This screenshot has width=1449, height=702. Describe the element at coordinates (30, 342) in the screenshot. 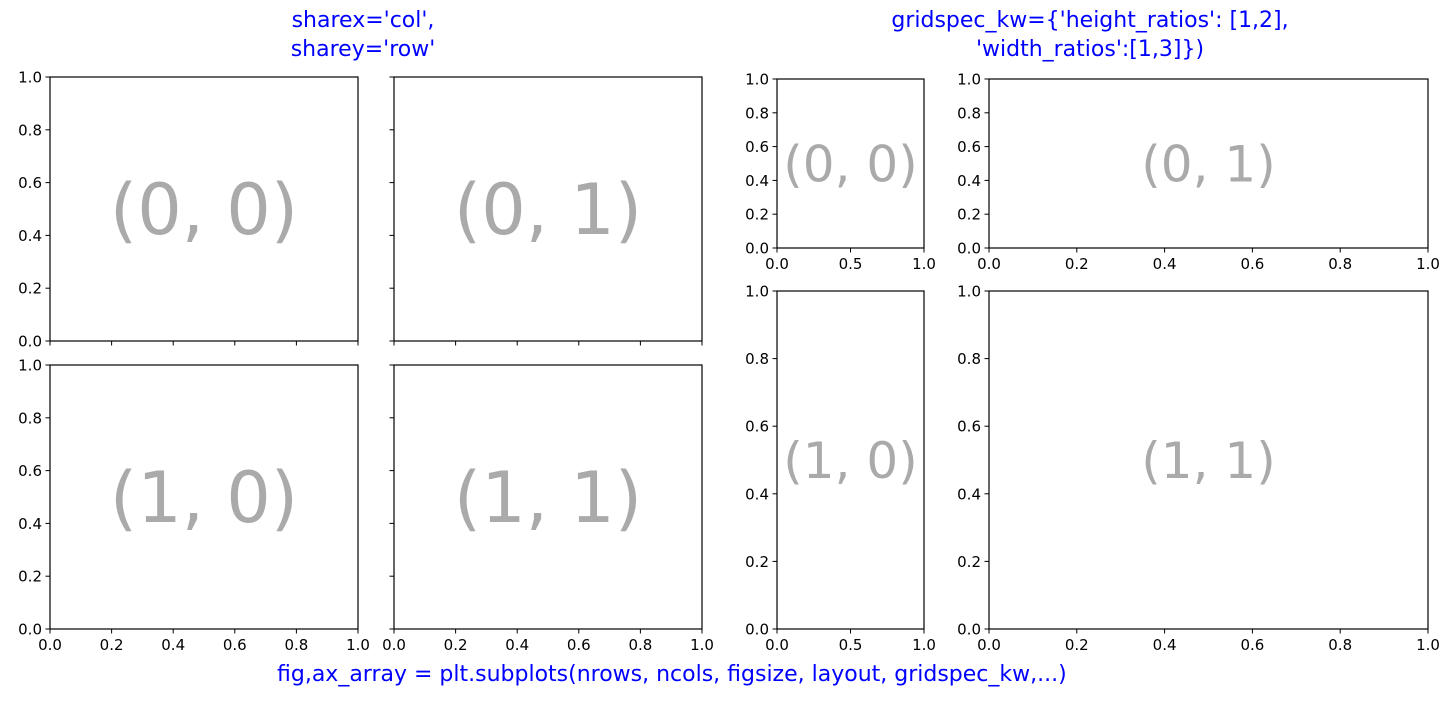

I see `y-tick-label: 0.0` at that location.